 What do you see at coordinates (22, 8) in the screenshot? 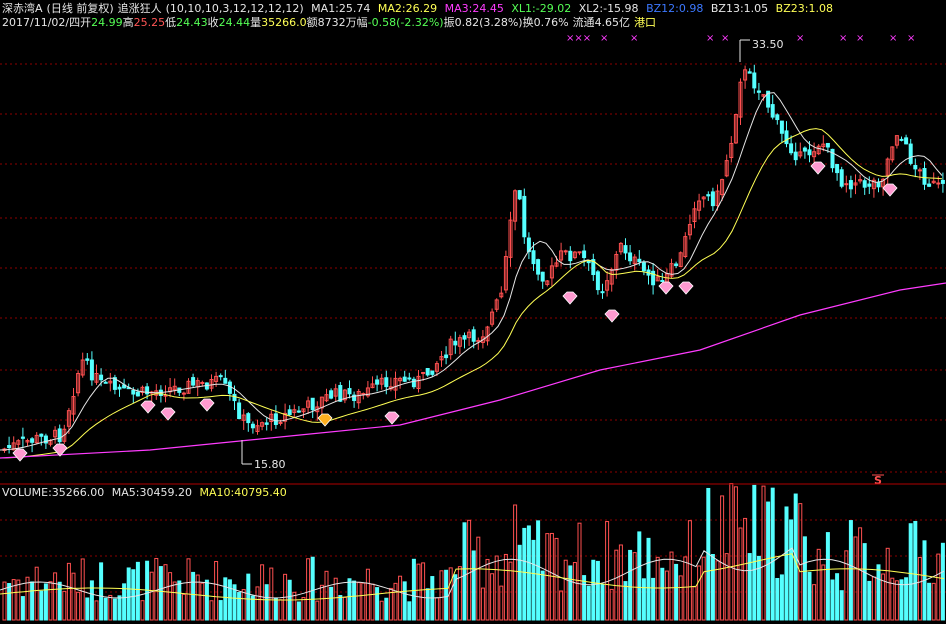
I see `stock-name: 深赤湾A` at bounding box center [22, 8].